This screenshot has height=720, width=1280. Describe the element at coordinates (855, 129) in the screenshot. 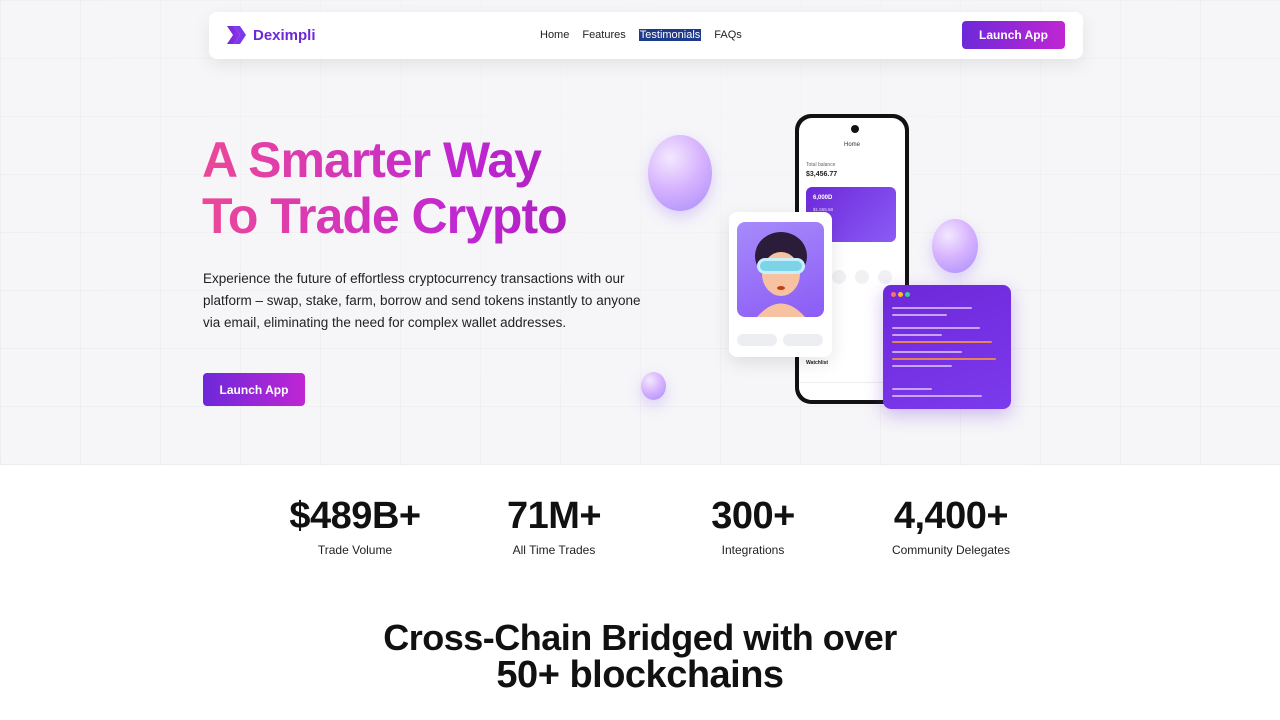

I see `phone-camera-notch` at that location.